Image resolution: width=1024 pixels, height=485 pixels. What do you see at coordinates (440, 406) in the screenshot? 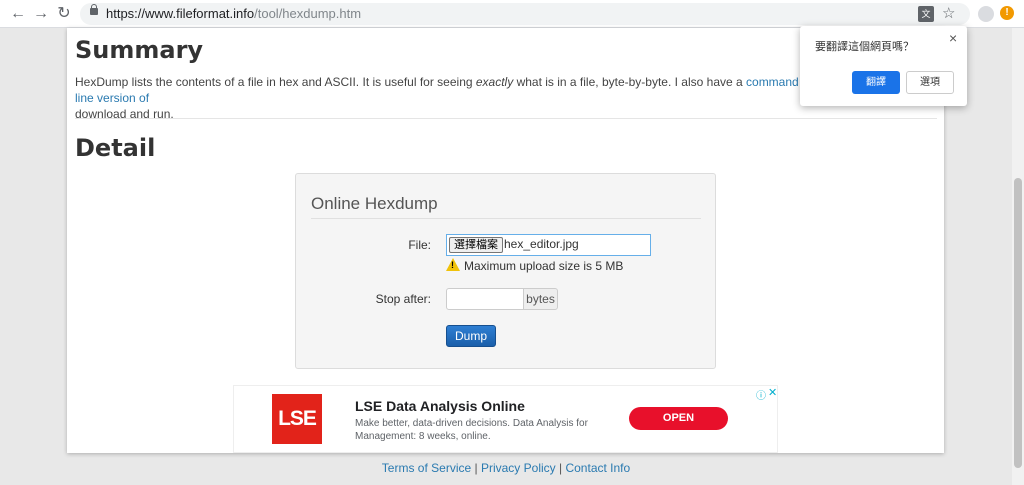
I see `ad-title: LSE Data Analysis Online` at bounding box center [440, 406].